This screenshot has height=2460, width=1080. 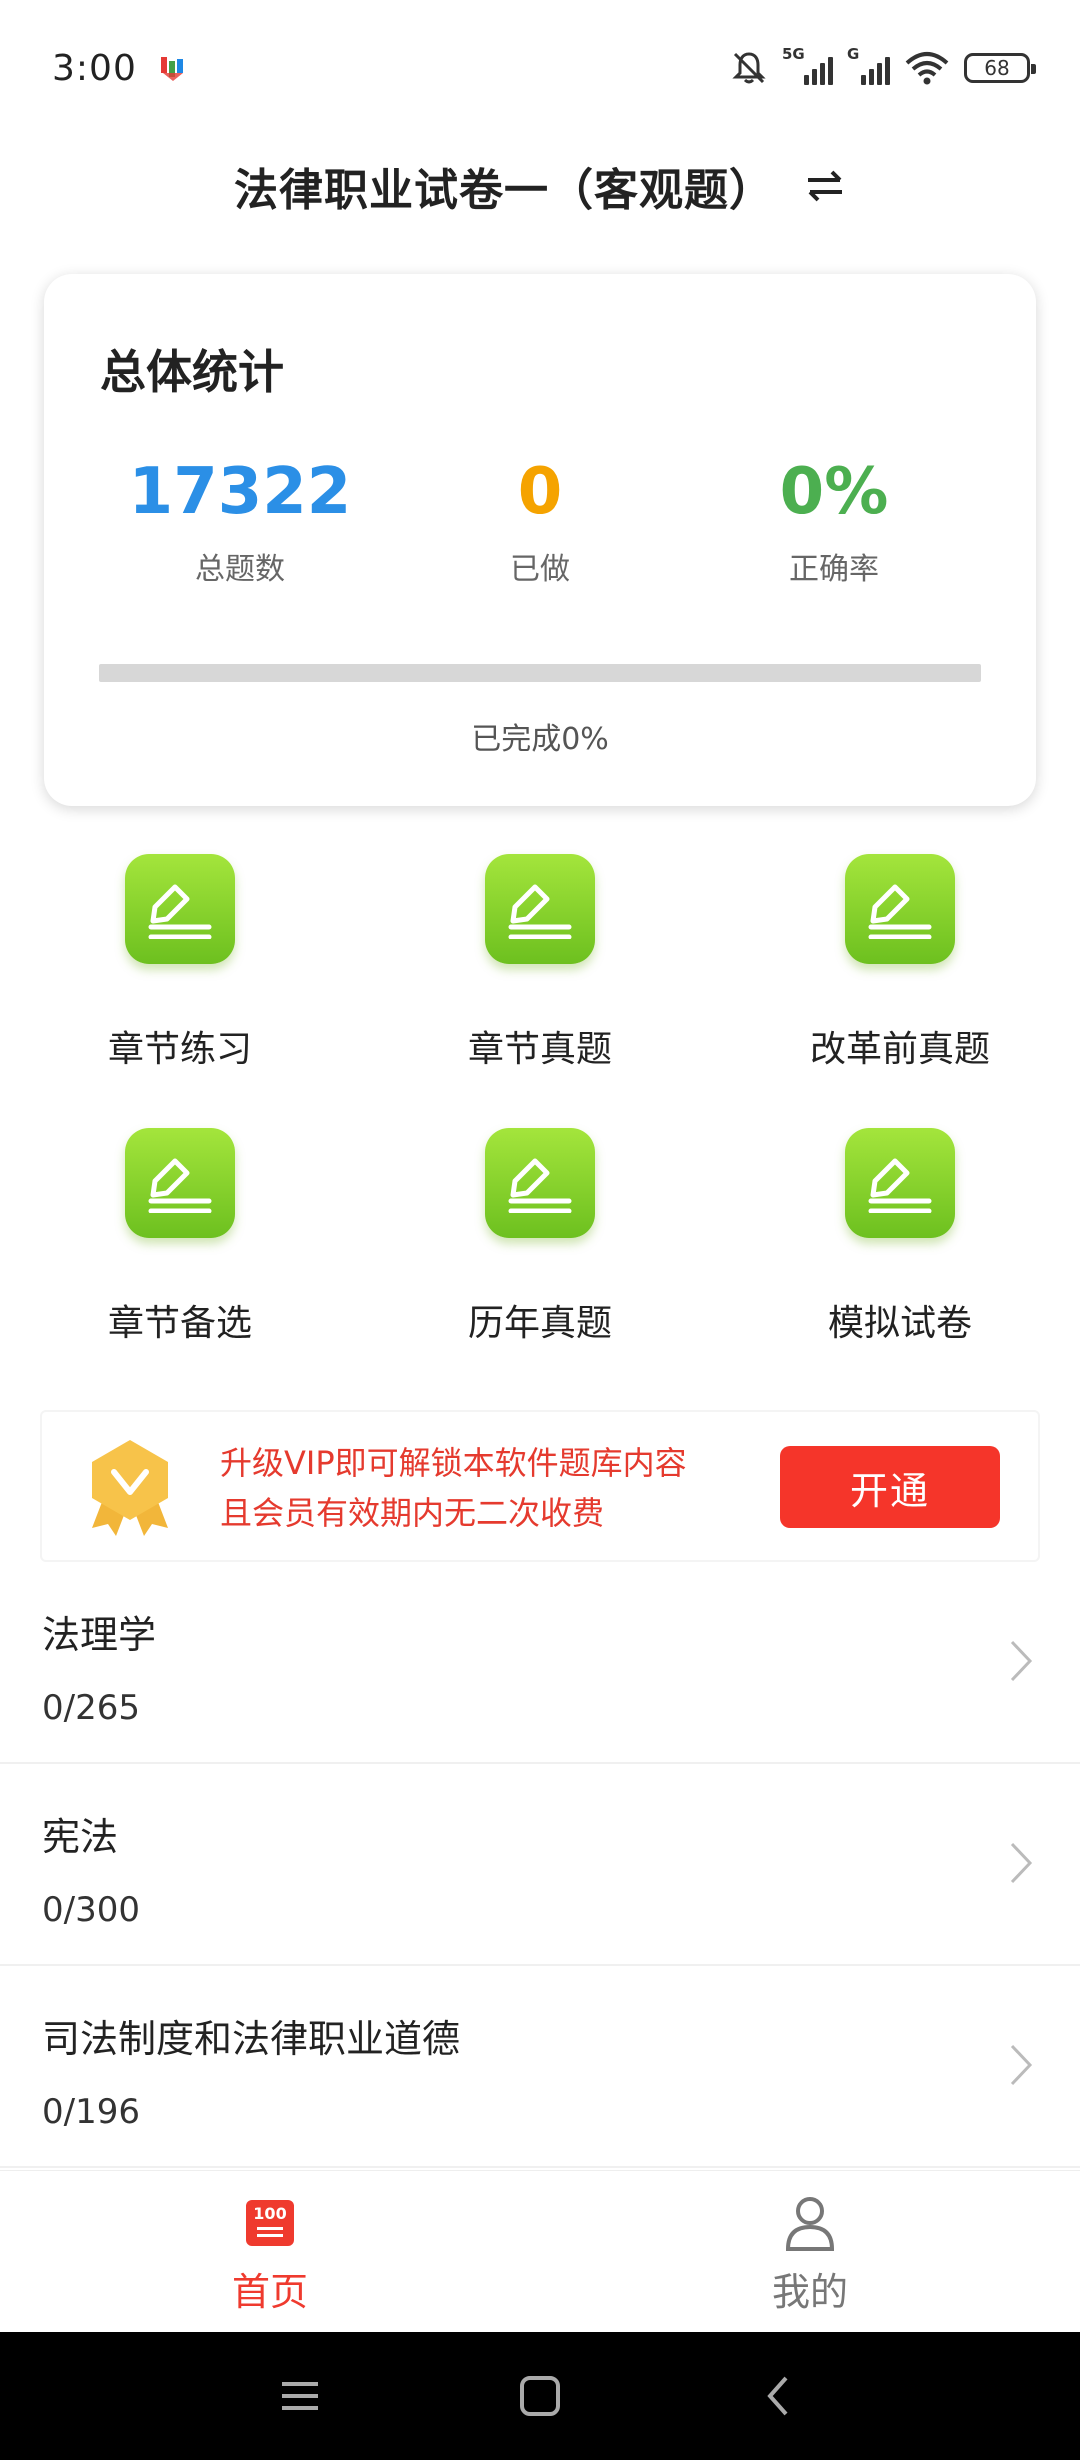 What do you see at coordinates (540, 569) in the screenshot?
I see `stat-done-label: 已做` at bounding box center [540, 569].